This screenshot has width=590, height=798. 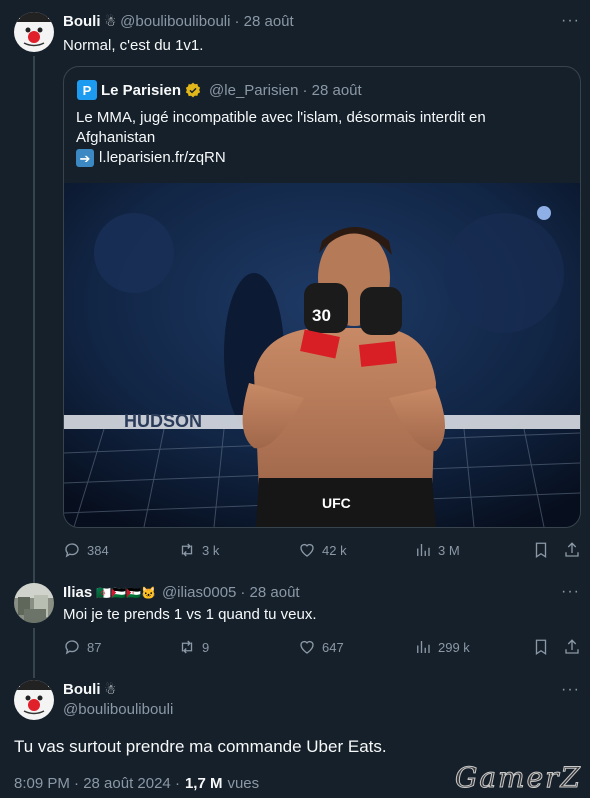 I want to click on flag-emojis: 🇩🇿🇵🇸🇪🇭🐱, so click(x=126, y=592).